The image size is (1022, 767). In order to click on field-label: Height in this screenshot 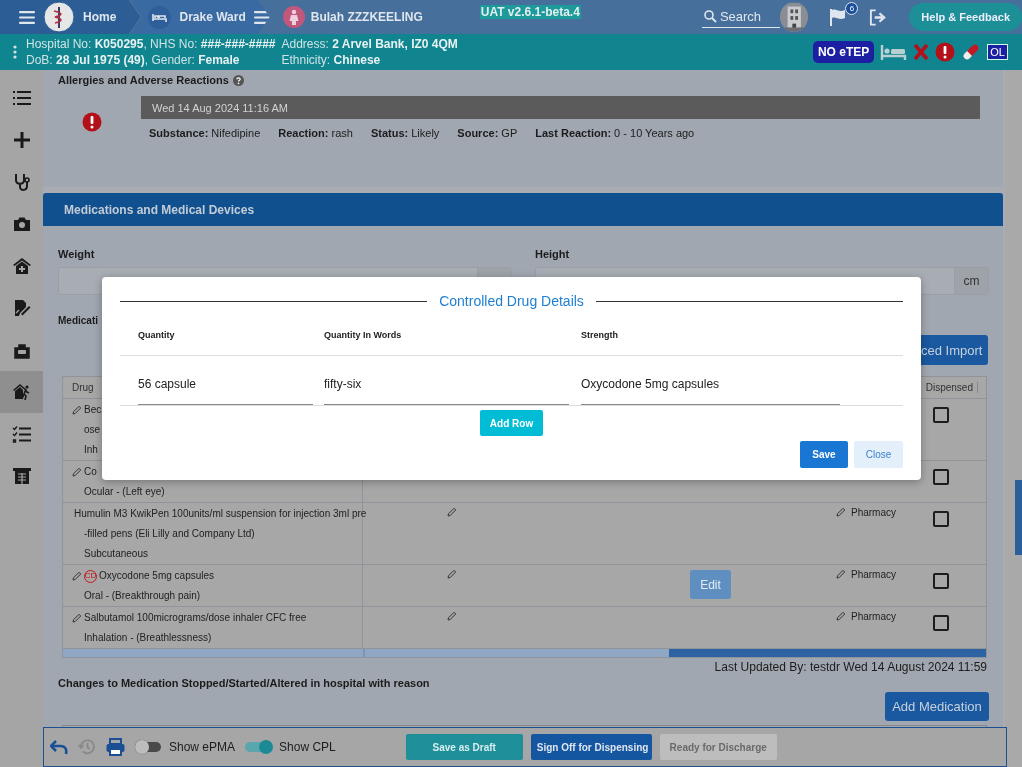, I will do `click(553, 254)`.